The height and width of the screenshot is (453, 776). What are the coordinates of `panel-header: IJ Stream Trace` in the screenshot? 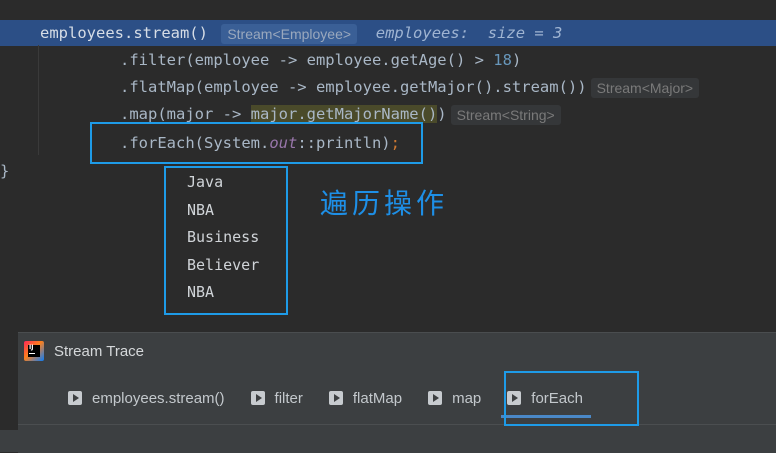 It's located at (84, 351).